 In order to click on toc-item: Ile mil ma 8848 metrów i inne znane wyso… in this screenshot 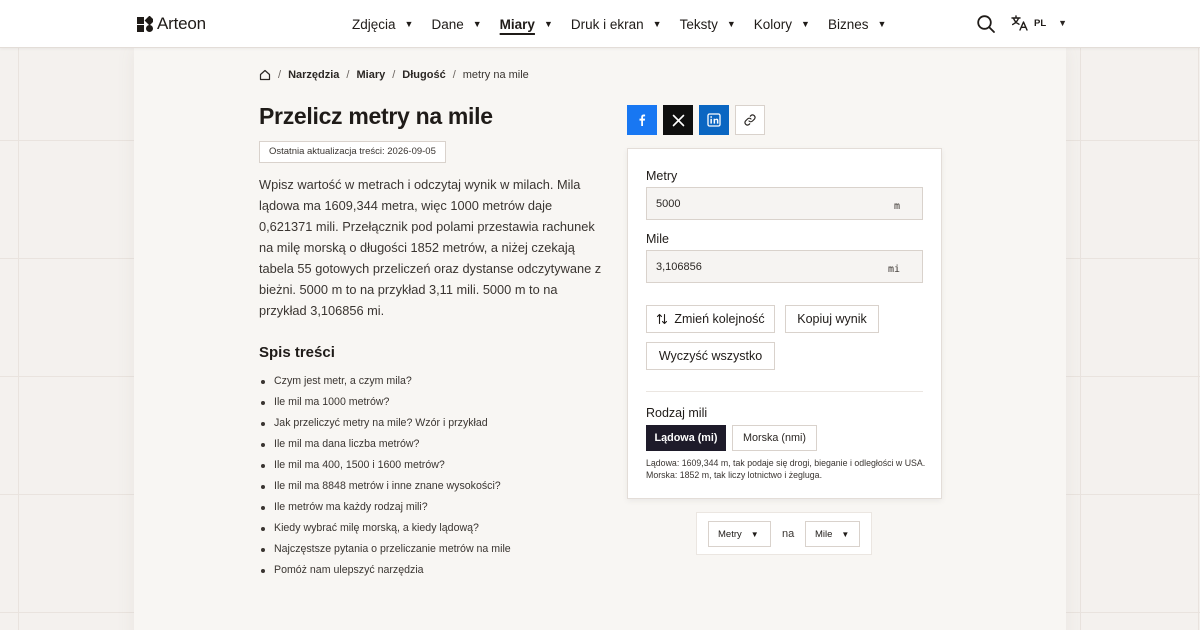, I will do `click(386, 486)`.